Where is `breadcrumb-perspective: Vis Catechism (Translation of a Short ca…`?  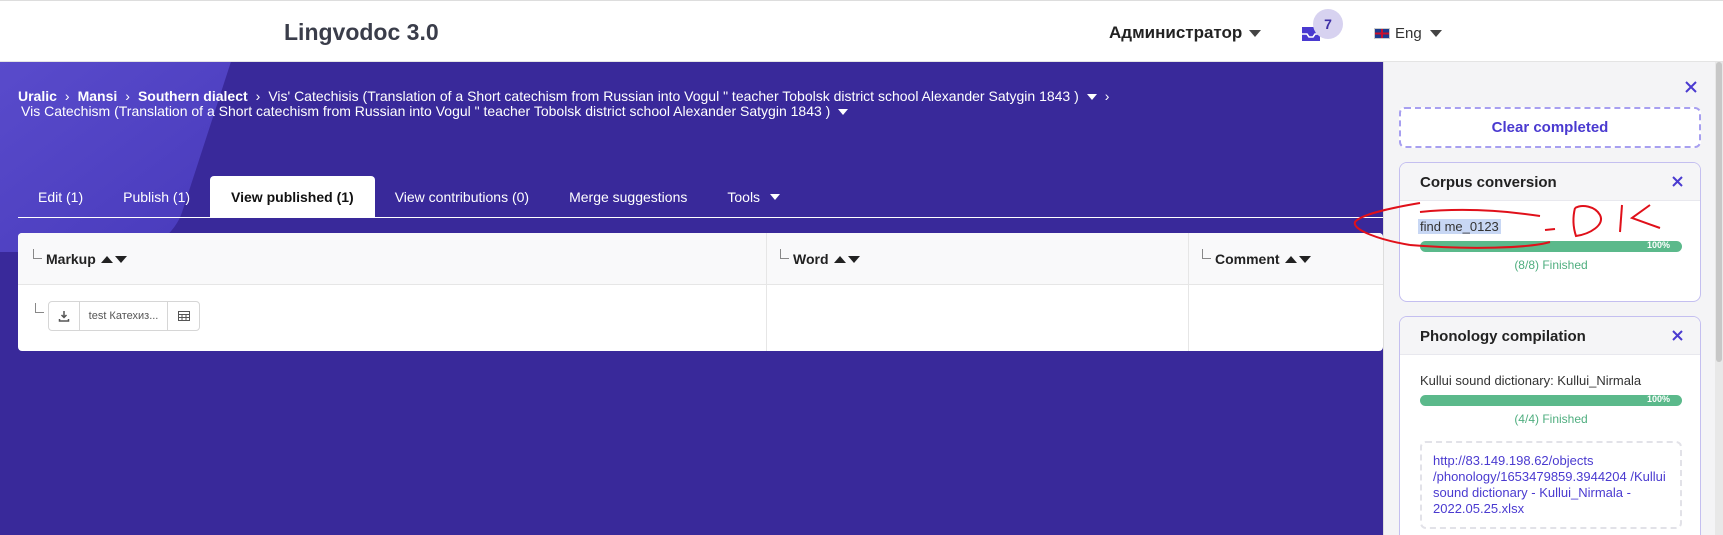 breadcrumb-perspective: Vis Catechism (Translation of a Short ca… is located at coordinates (425, 111).